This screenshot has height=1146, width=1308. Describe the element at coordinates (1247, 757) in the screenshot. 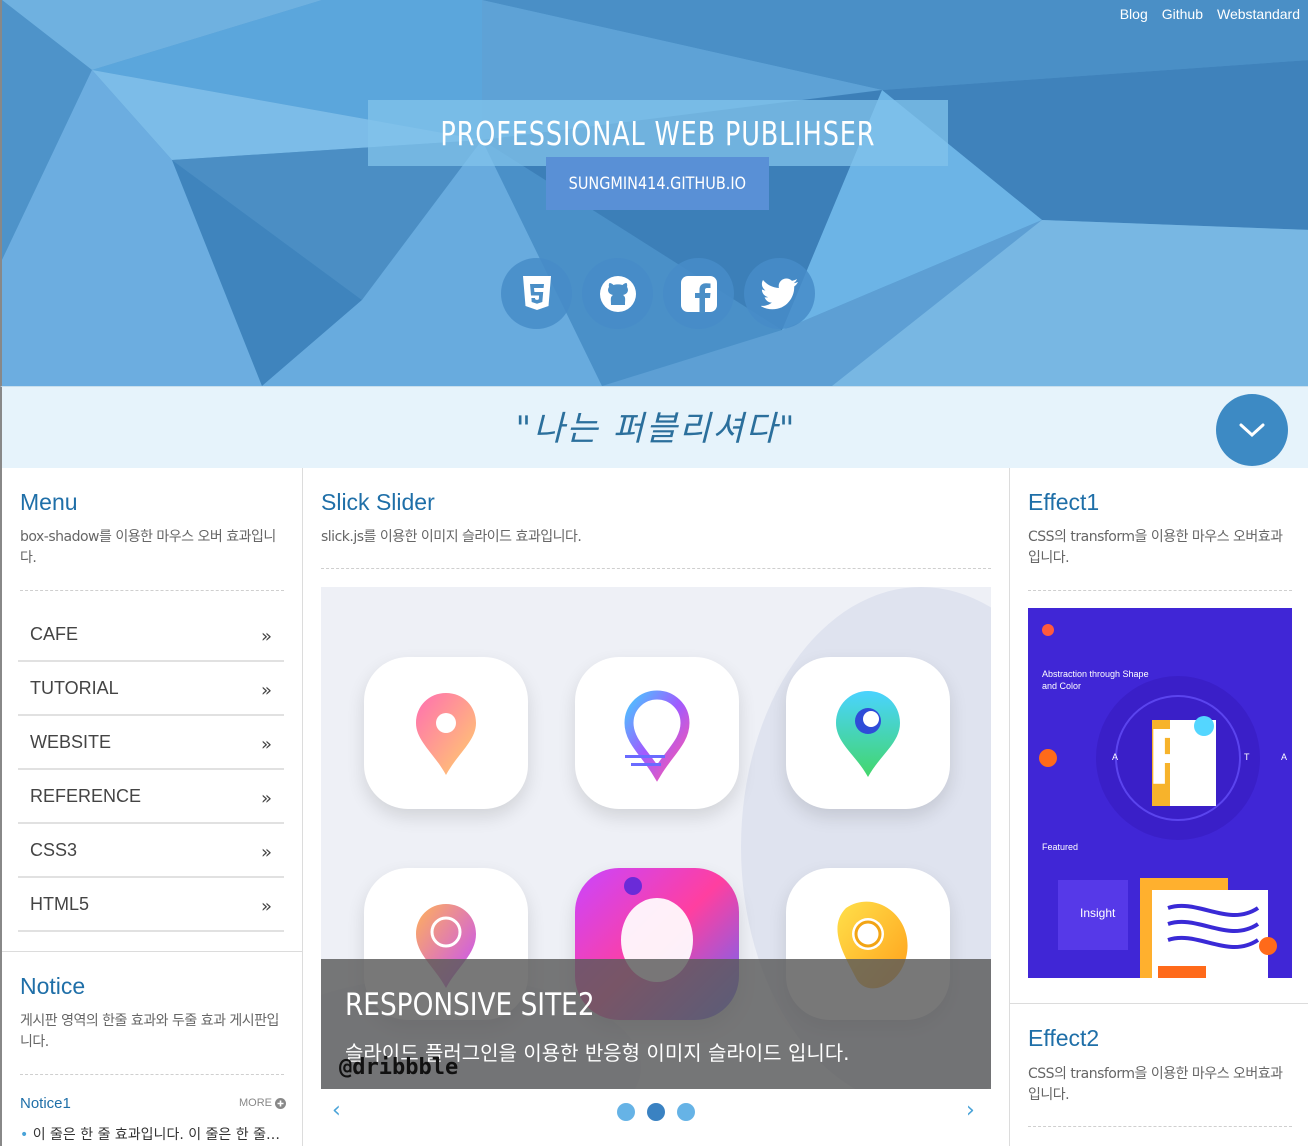

I see `effect1-card-letter-t: T` at that location.